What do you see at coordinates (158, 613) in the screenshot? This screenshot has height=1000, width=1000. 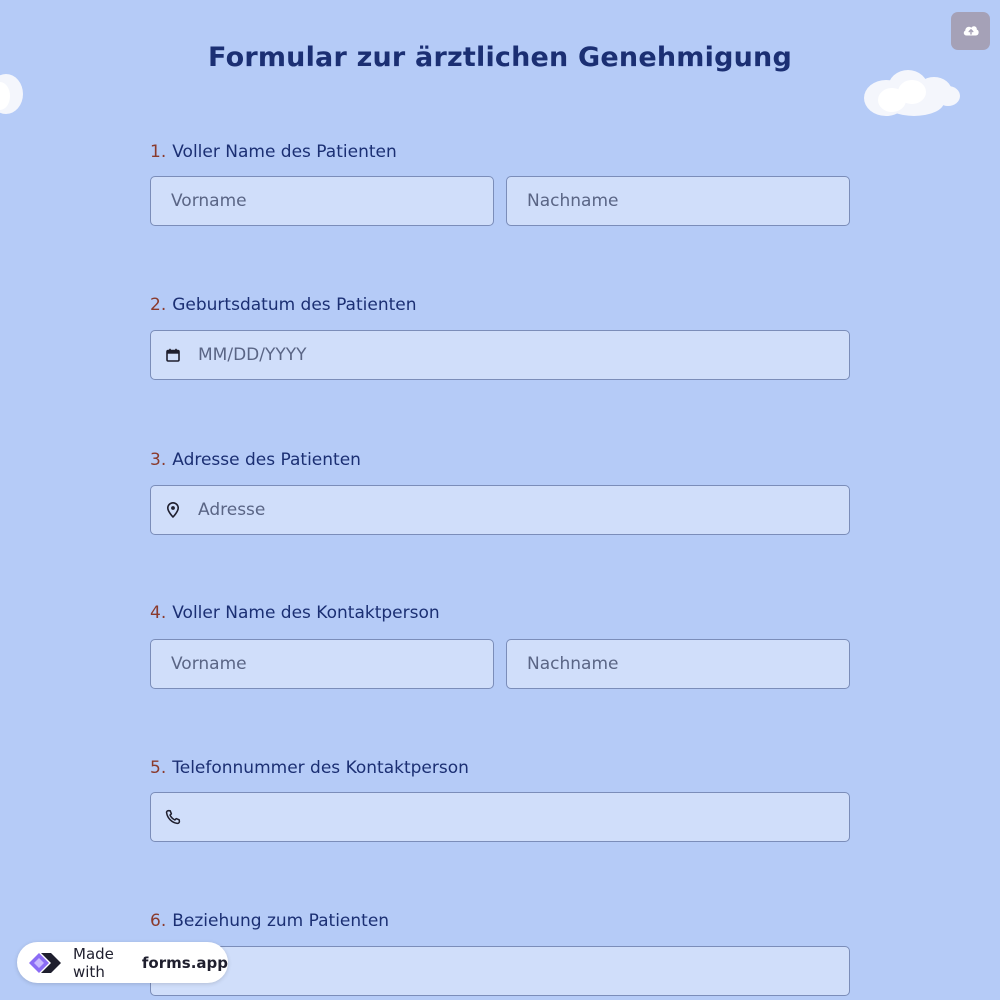 I see `question-number: 4.` at bounding box center [158, 613].